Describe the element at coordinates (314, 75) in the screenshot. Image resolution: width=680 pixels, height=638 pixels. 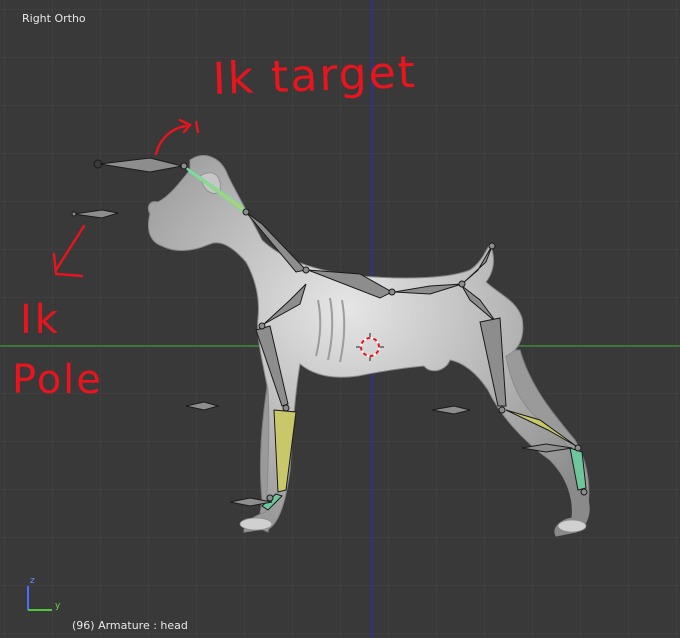
I see `annotation-ik-target: Ik target` at that location.